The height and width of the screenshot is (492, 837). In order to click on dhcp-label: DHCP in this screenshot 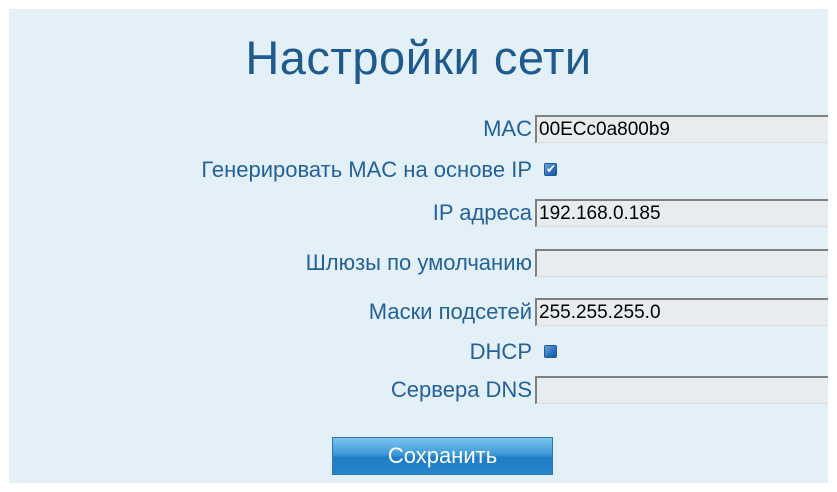, I will do `click(500, 351)`.